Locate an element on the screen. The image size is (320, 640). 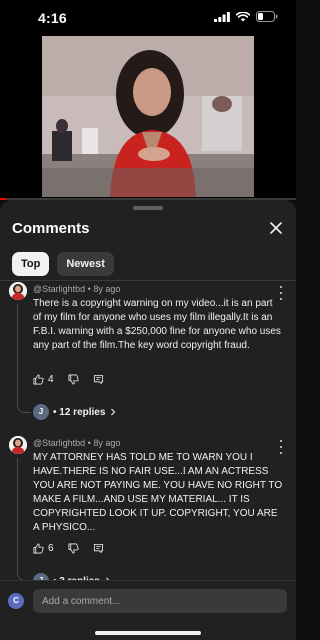
like-button: 4 is located at coordinates (43, 379).